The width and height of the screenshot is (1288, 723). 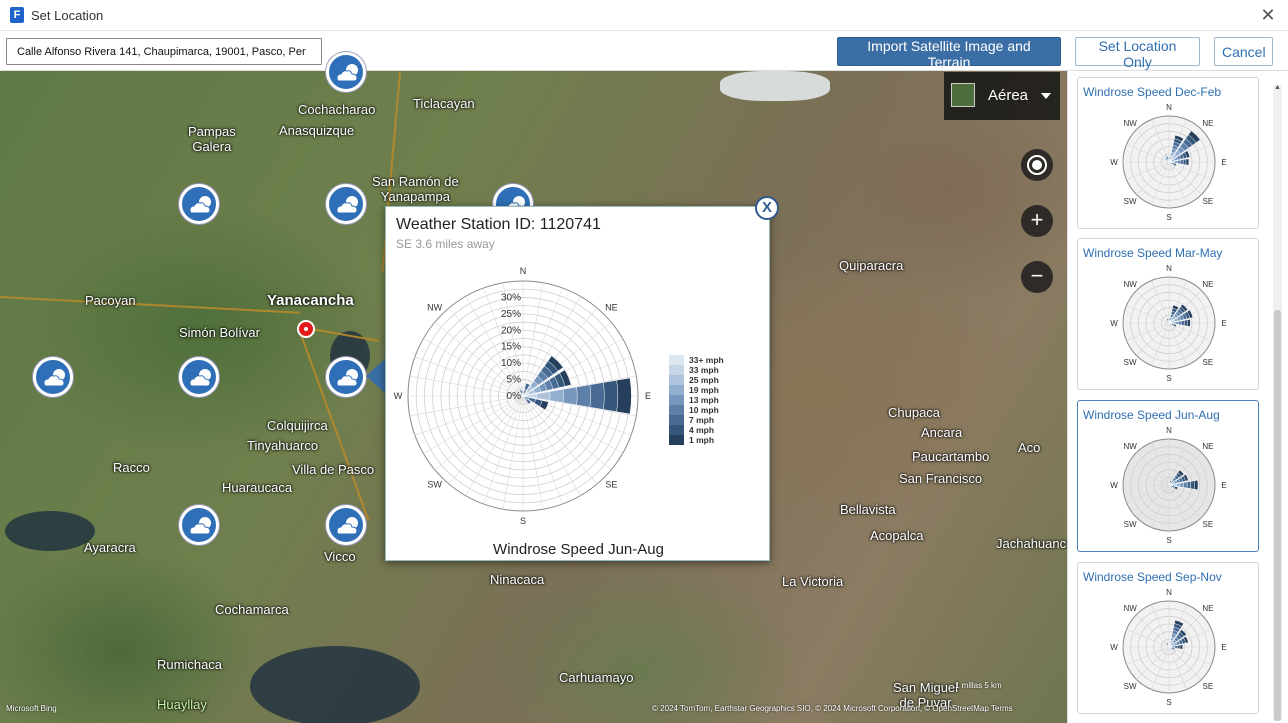 What do you see at coordinates (1137, 53) in the screenshot?
I see `set-location-only-button: Set Location Only` at bounding box center [1137, 53].